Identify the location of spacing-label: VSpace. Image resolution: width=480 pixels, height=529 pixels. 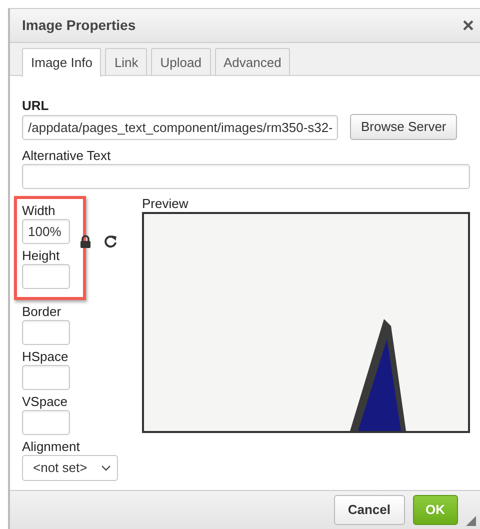
(45, 402).